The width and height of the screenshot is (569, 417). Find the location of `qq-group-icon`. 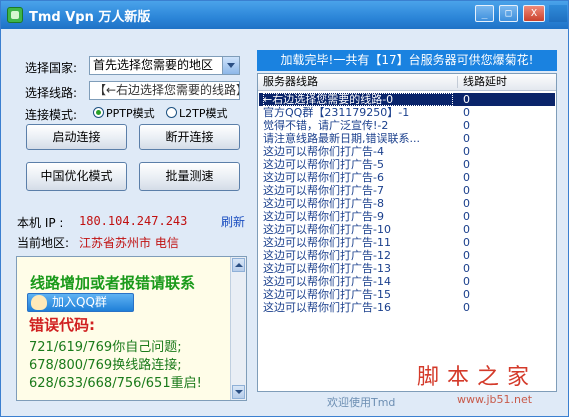

qq-group-icon is located at coordinates (39, 302).